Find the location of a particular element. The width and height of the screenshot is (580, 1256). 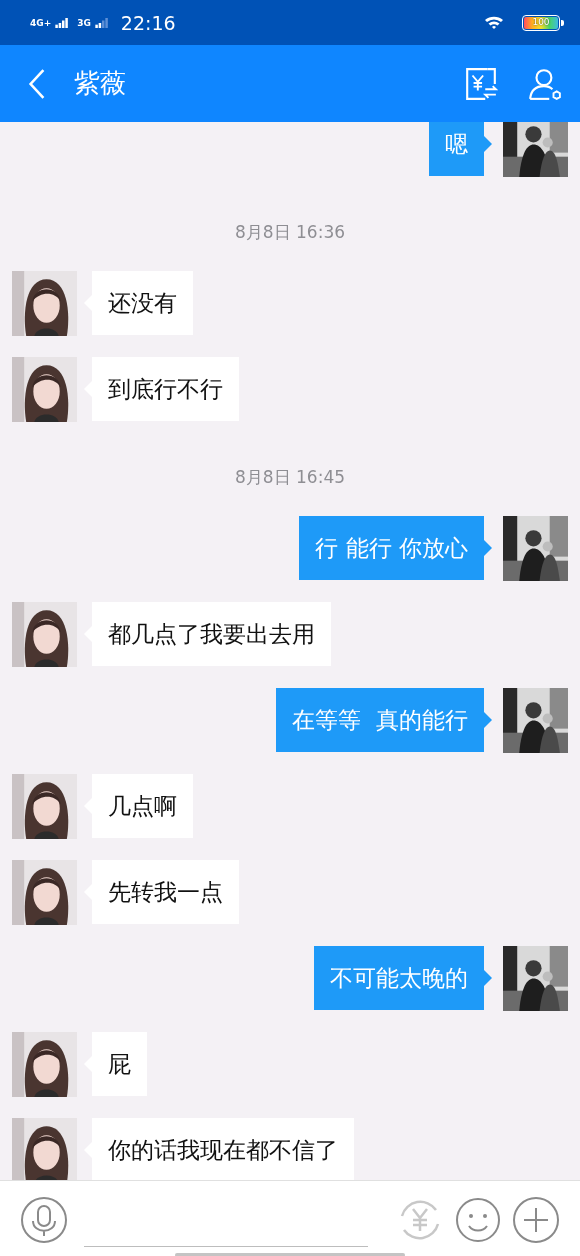

message-bubble: 在等等 真的能行 is located at coordinates (384, 720).